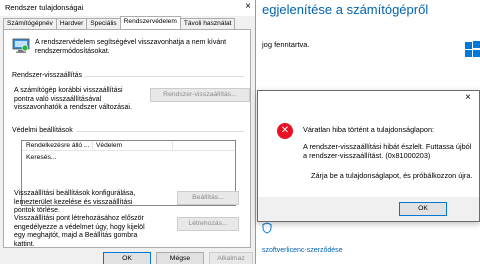 This screenshot has height=264, width=480. What do you see at coordinates (150, 22) in the screenshot?
I see `tab-system-protection: Rendszervédelem` at bounding box center [150, 22].